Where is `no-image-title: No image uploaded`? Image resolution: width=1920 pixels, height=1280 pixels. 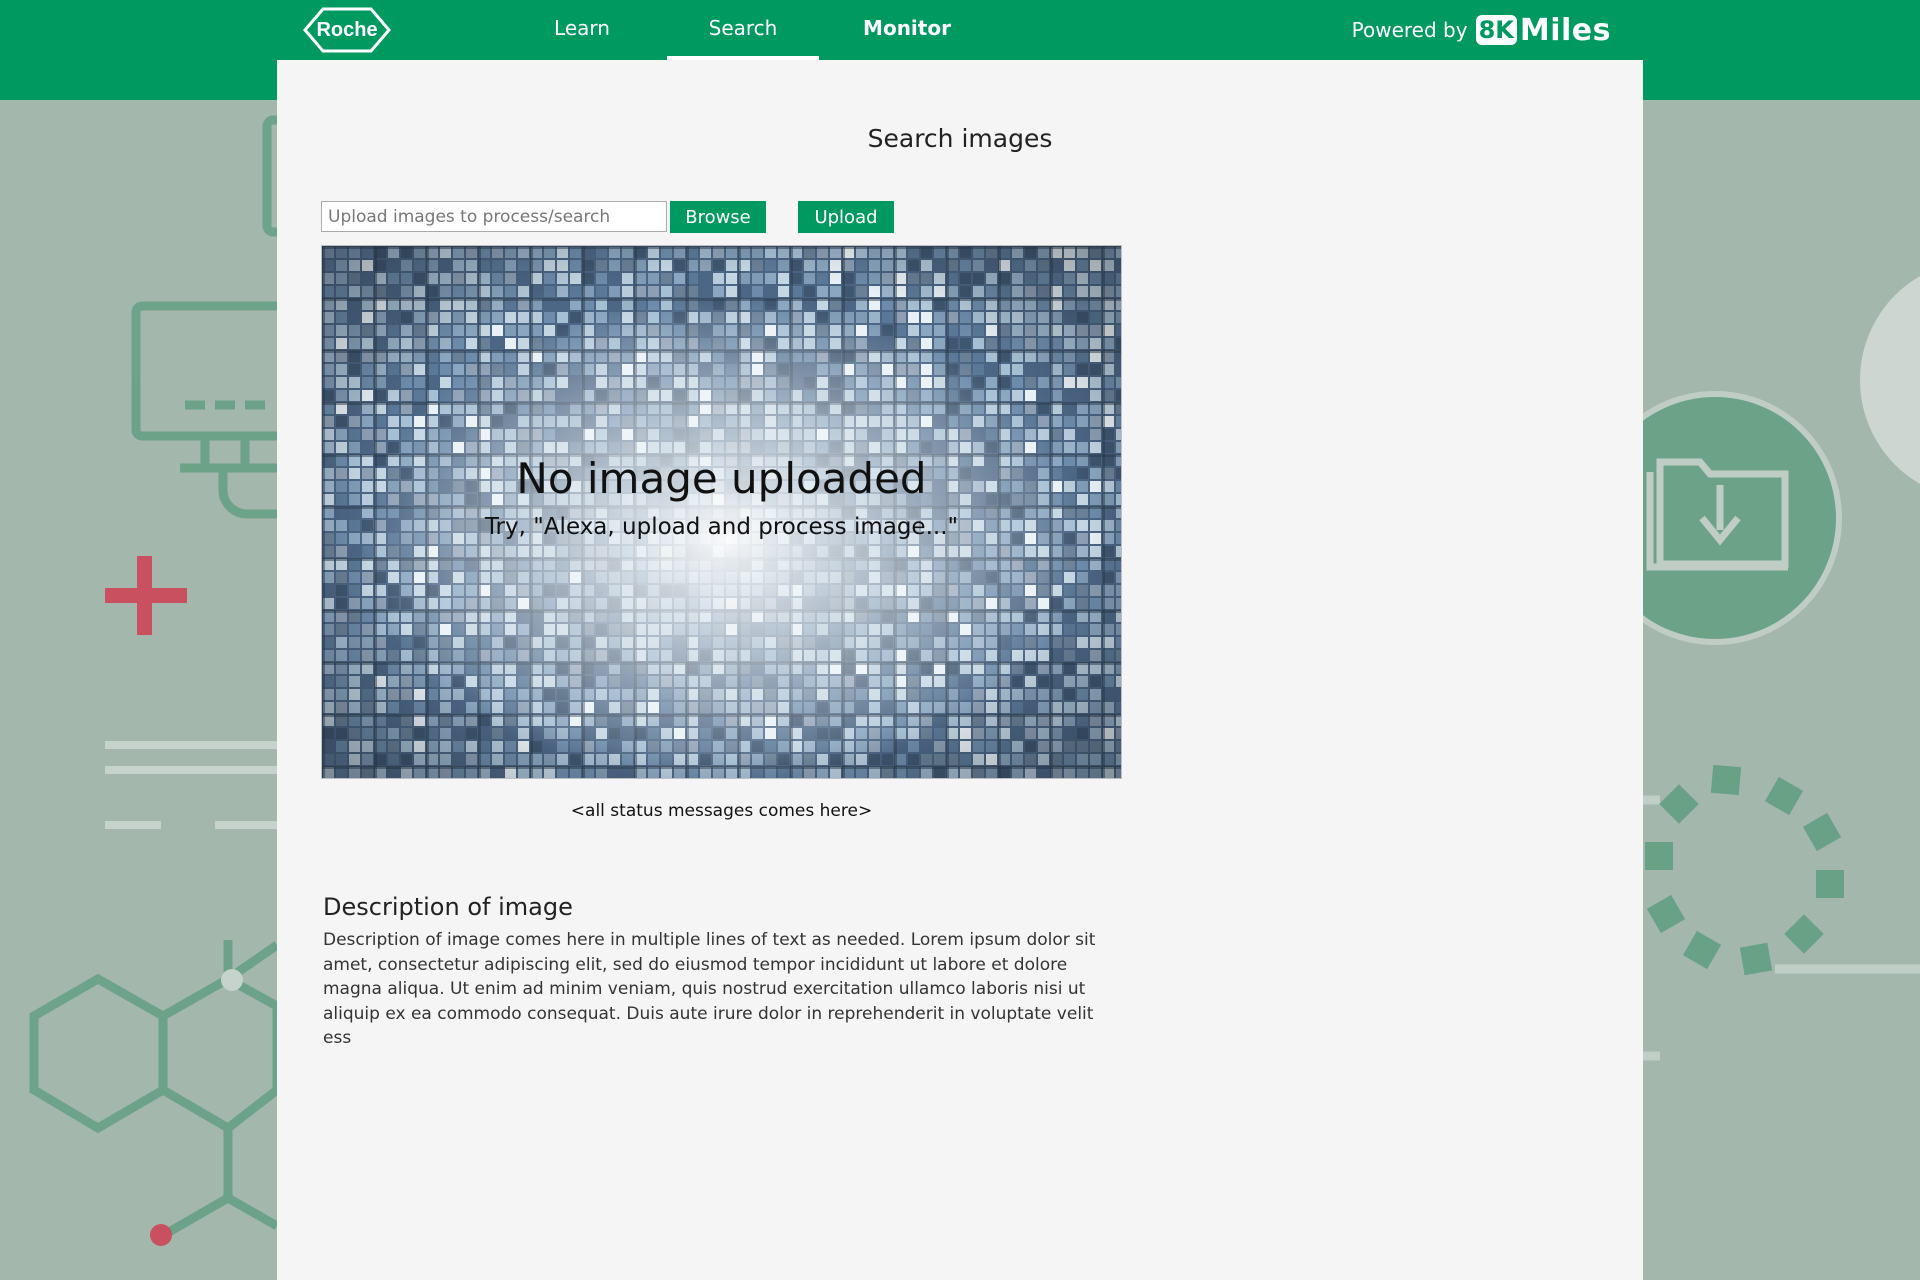
no-image-title: No image uploaded is located at coordinates (721, 478).